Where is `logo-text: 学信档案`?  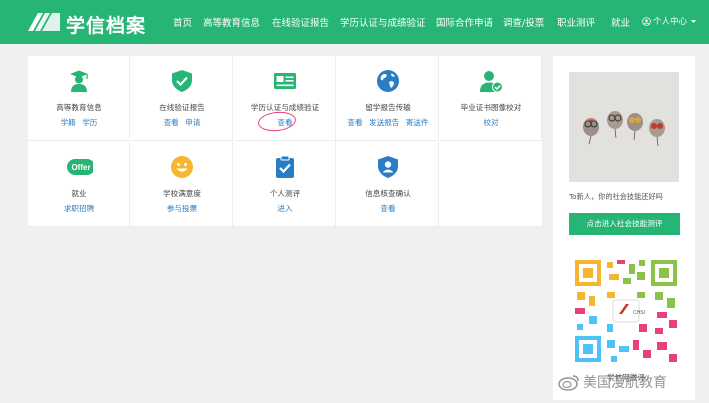
logo-text: 学信档案 is located at coordinates (106, 26).